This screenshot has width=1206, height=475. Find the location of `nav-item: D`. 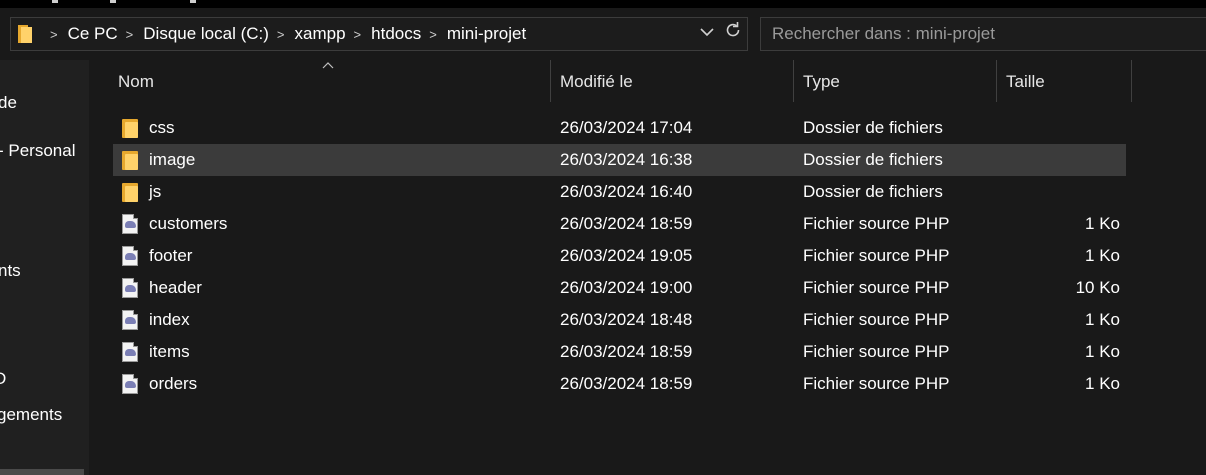

nav-item: D is located at coordinates (3, 379).